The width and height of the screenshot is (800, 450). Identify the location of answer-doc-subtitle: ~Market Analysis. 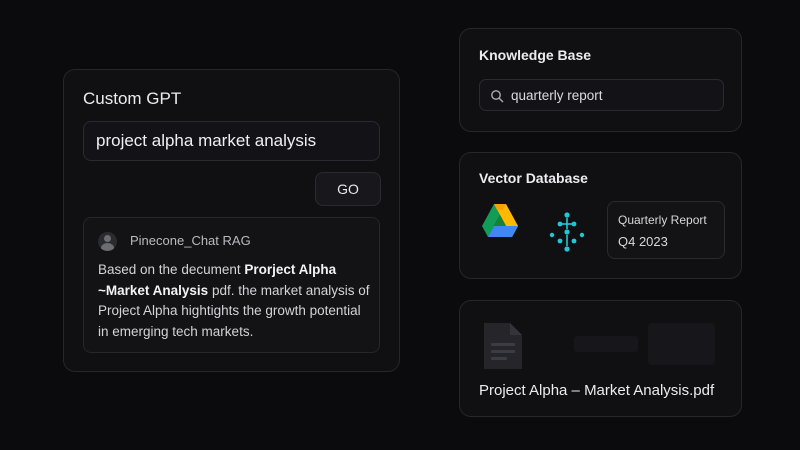
(153, 290).